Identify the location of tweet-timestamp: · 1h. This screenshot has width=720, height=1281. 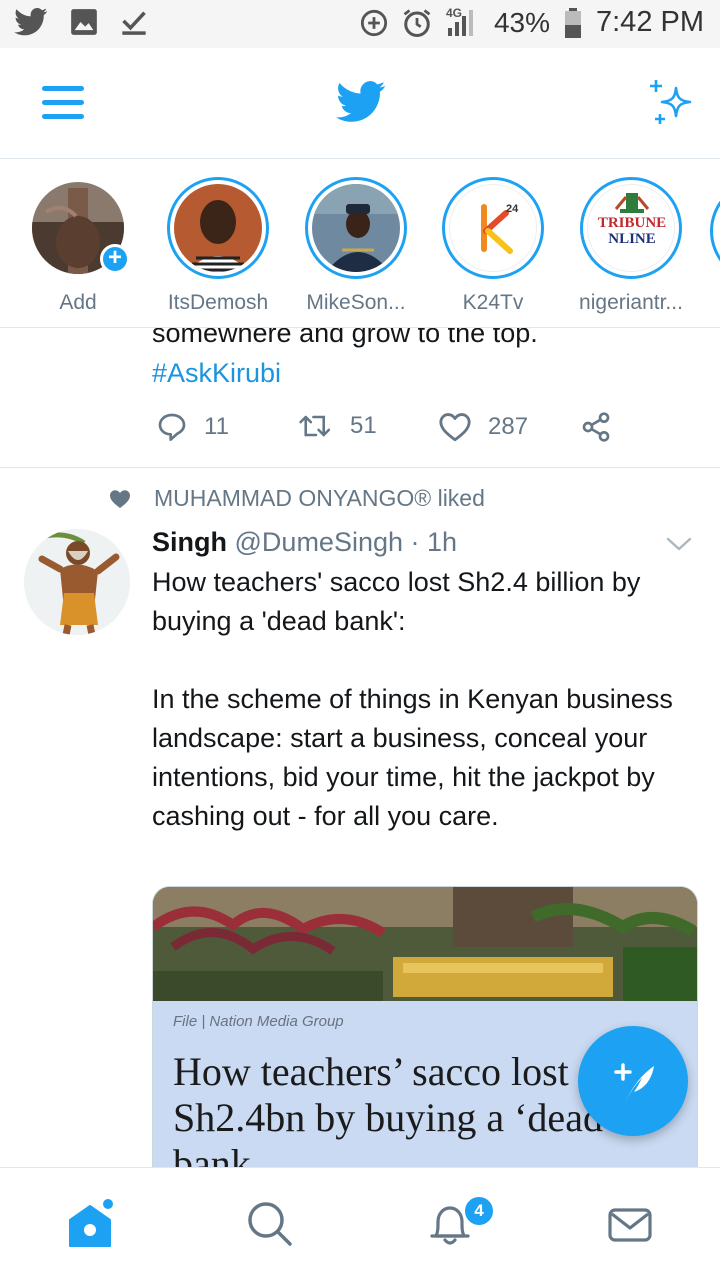
(434, 542).